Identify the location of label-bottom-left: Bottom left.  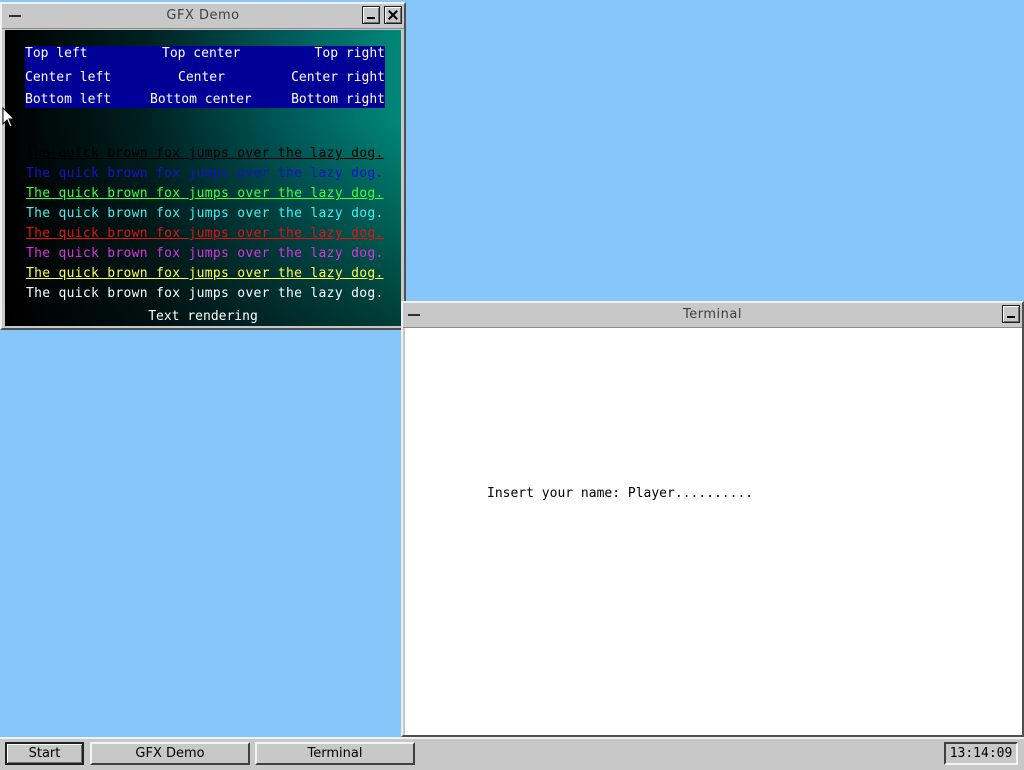
(68, 99).